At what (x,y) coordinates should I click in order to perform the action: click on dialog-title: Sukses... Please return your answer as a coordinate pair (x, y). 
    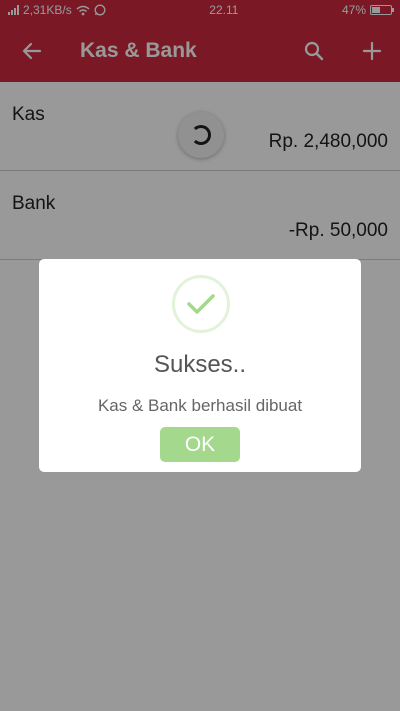
    Looking at the image, I should click on (200, 364).